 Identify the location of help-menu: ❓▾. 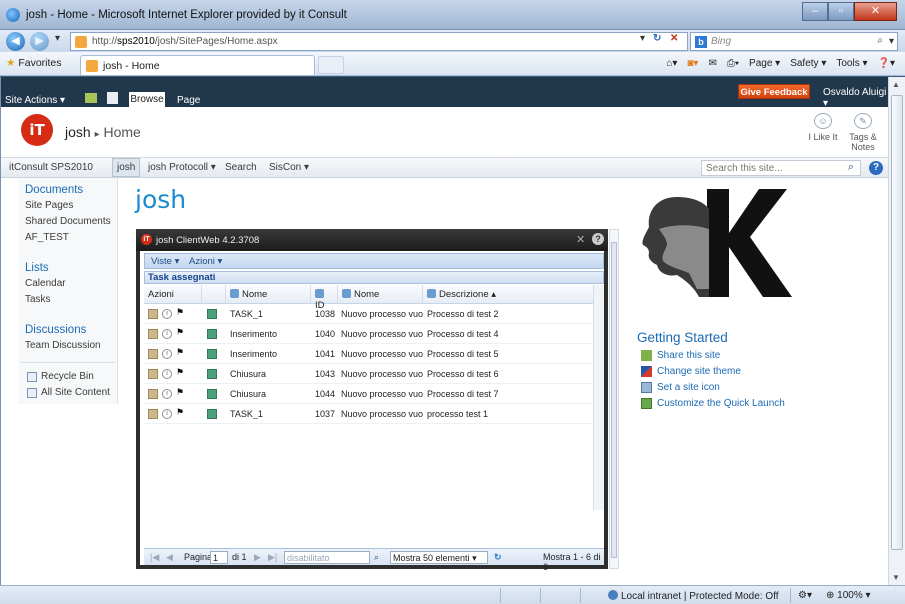
(886, 63).